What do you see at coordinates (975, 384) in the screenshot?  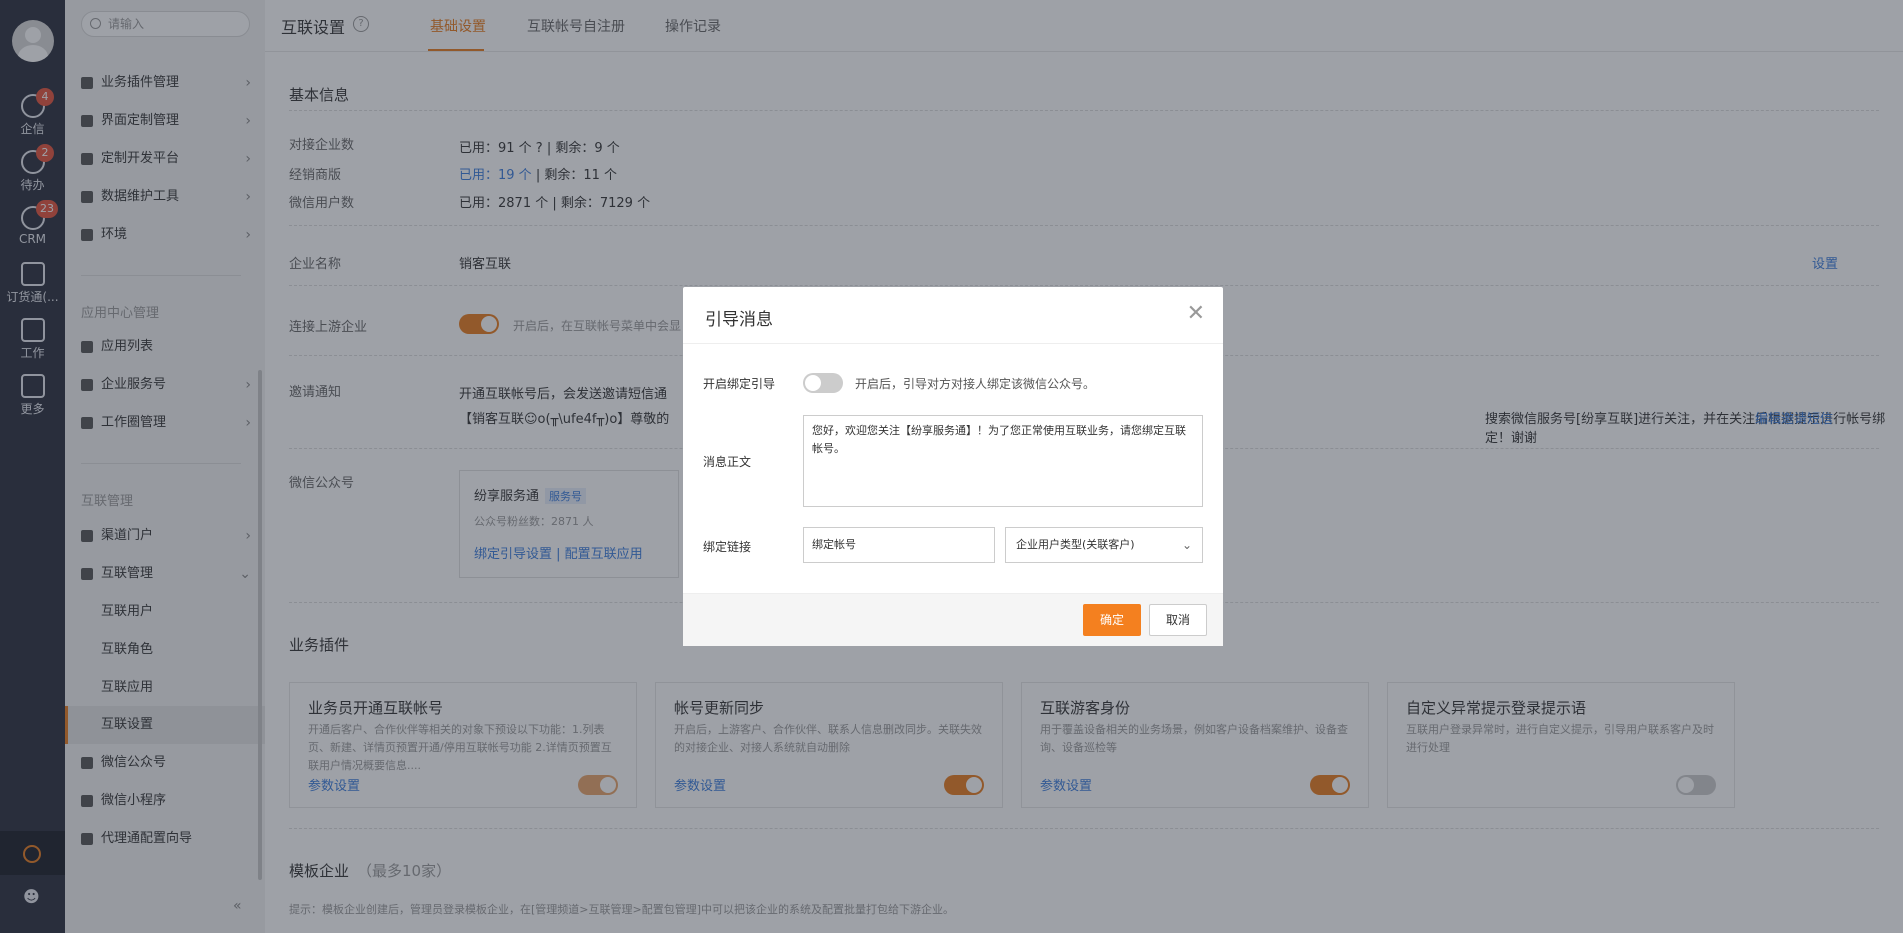 I see `bind-guide-note: 开启后，引导对方对接人绑定该微信公众号。` at bounding box center [975, 384].